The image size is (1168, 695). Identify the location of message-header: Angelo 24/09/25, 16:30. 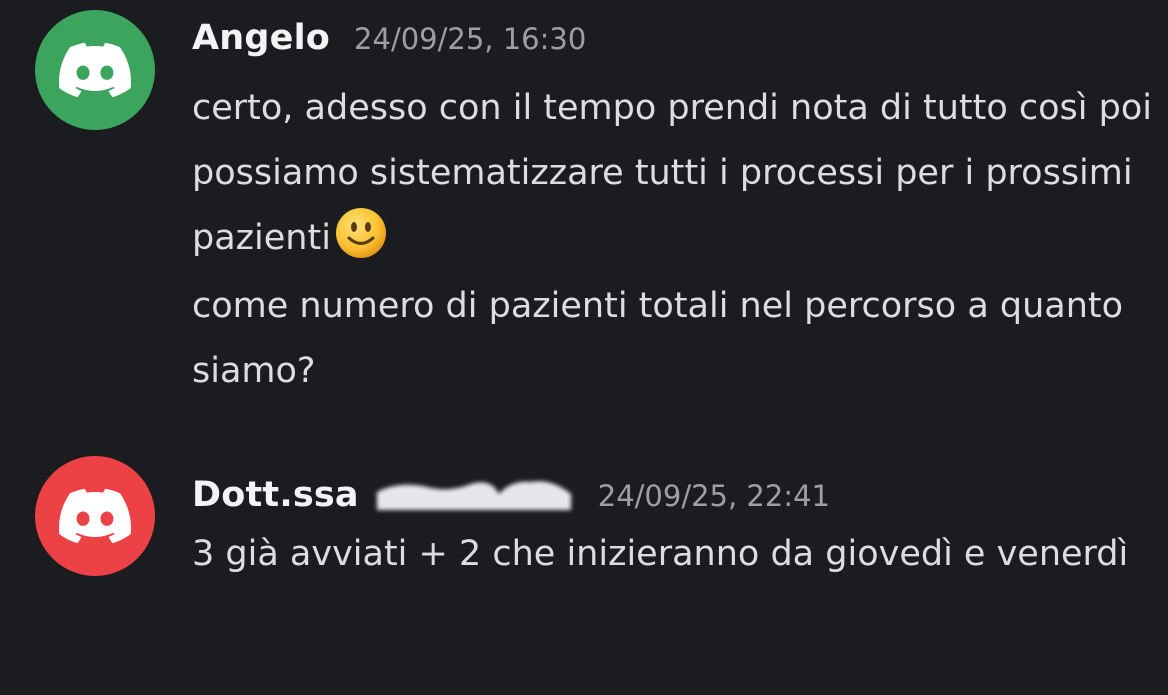
(389, 38).